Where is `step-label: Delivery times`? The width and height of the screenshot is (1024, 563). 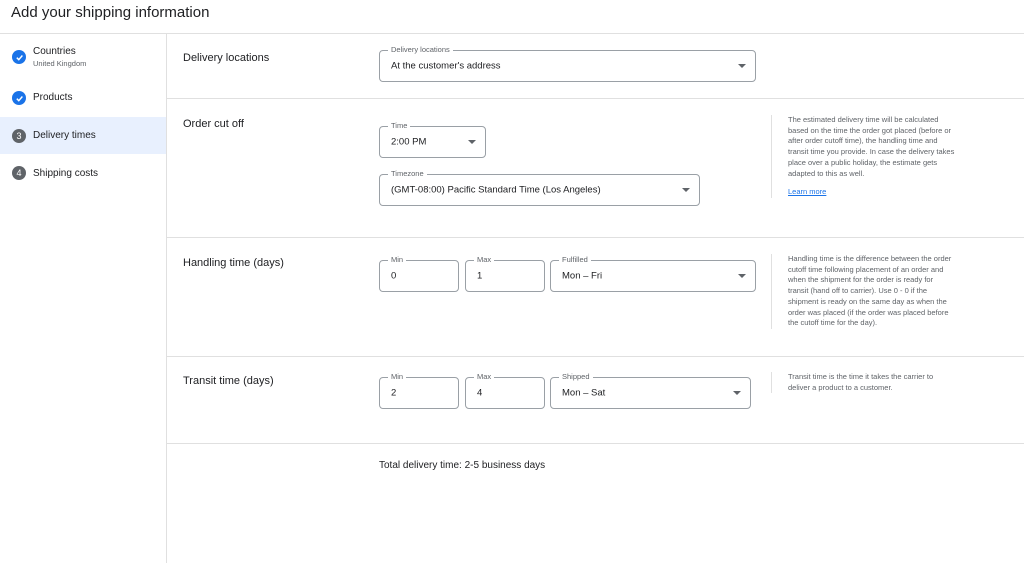
step-label: Delivery times is located at coordinates (64, 135).